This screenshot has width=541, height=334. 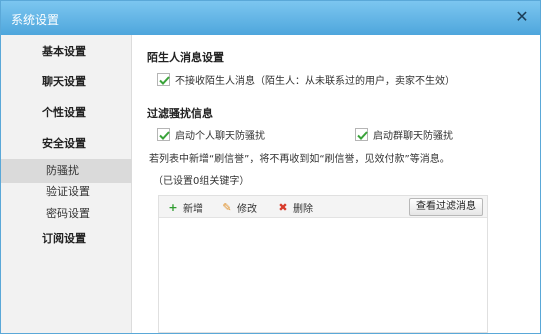 I want to click on pencil-icon: ✎, so click(x=227, y=207).